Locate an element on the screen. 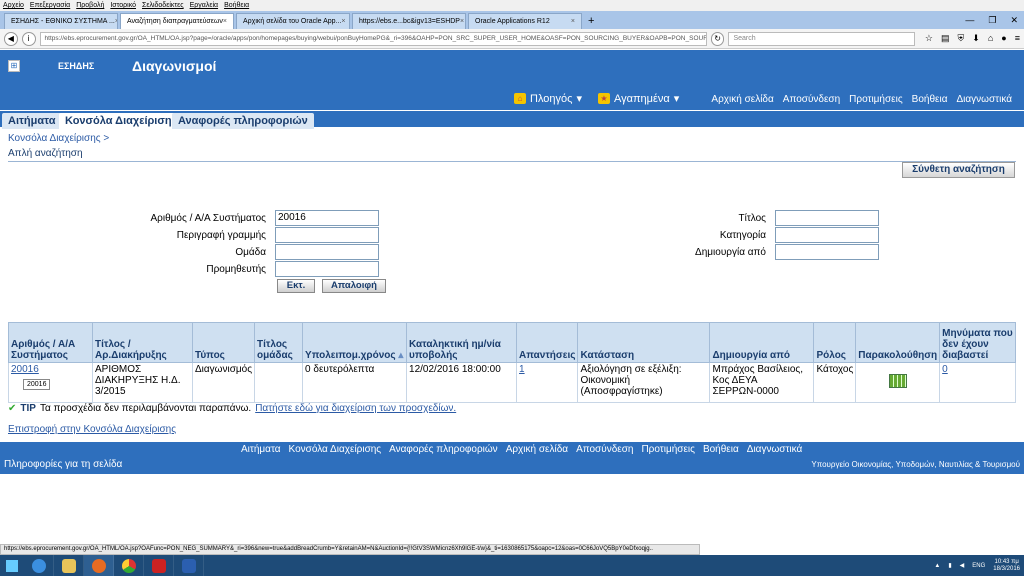 This screenshot has height=576, width=1024. language-indicator: ENG is located at coordinates (978, 566).